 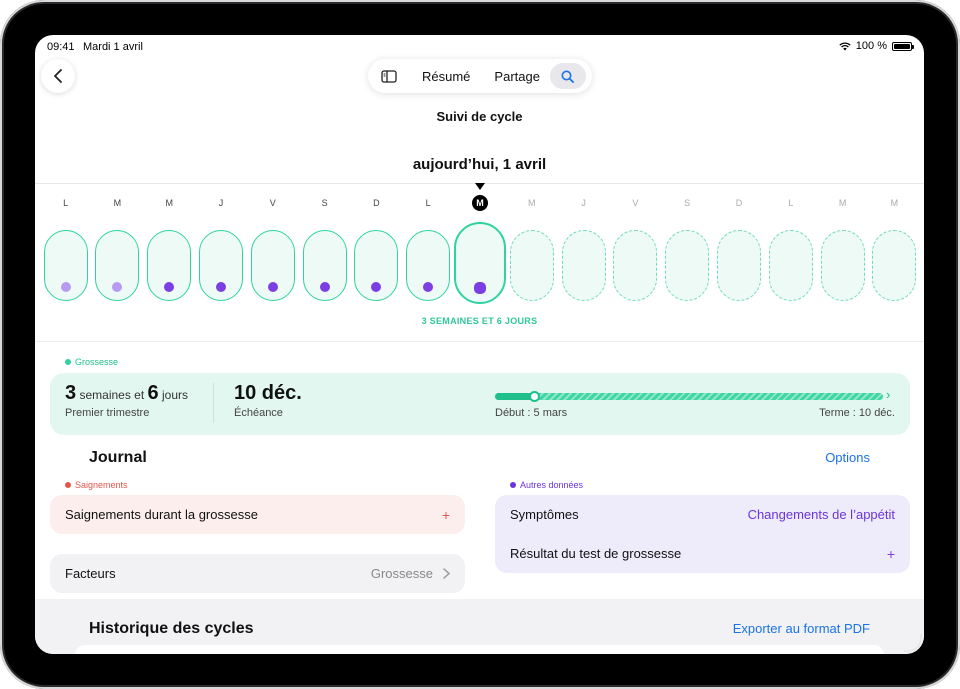 What do you see at coordinates (480, 186) in the screenshot?
I see `today-marker-icon` at bounding box center [480, 186].